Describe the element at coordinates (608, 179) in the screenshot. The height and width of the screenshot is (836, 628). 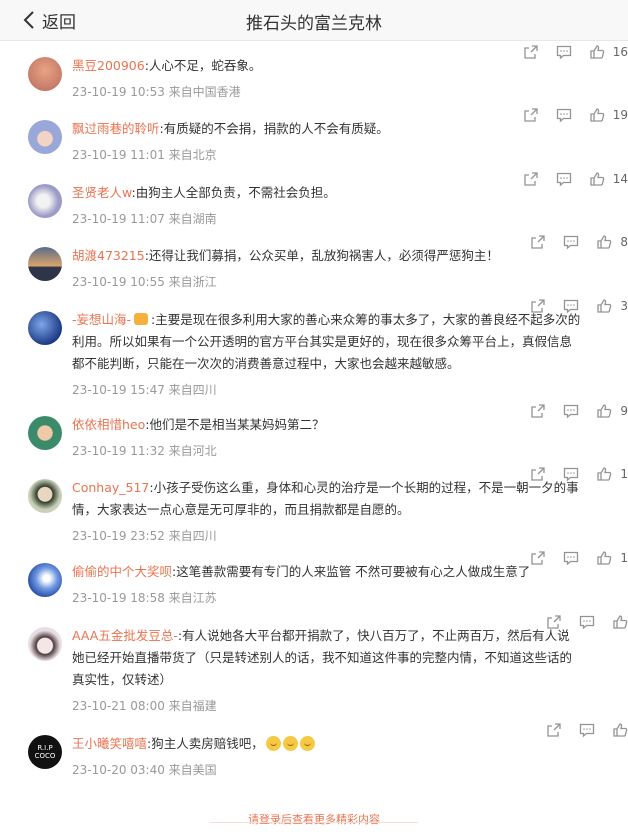
I see `like-button: 14` at that location.